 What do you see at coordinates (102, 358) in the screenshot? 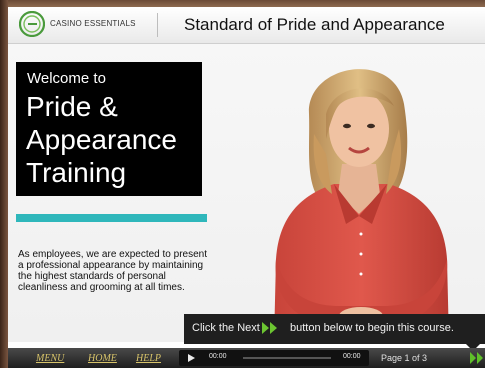
I see `home-link: HOME` at bounding box center [102, 358].